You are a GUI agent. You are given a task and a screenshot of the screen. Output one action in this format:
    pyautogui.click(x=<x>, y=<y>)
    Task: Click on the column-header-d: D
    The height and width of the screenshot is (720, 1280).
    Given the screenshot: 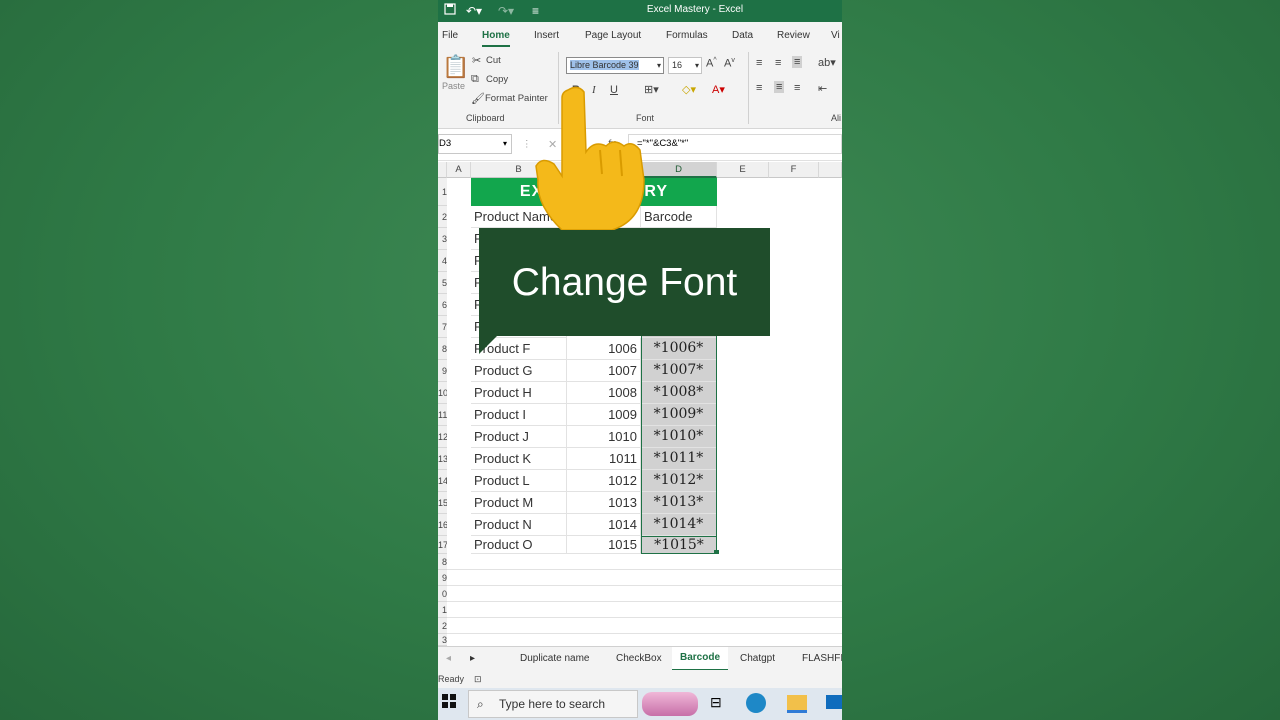 What is the action you would take?
    pyautogui.click(x=679, y=170)
    